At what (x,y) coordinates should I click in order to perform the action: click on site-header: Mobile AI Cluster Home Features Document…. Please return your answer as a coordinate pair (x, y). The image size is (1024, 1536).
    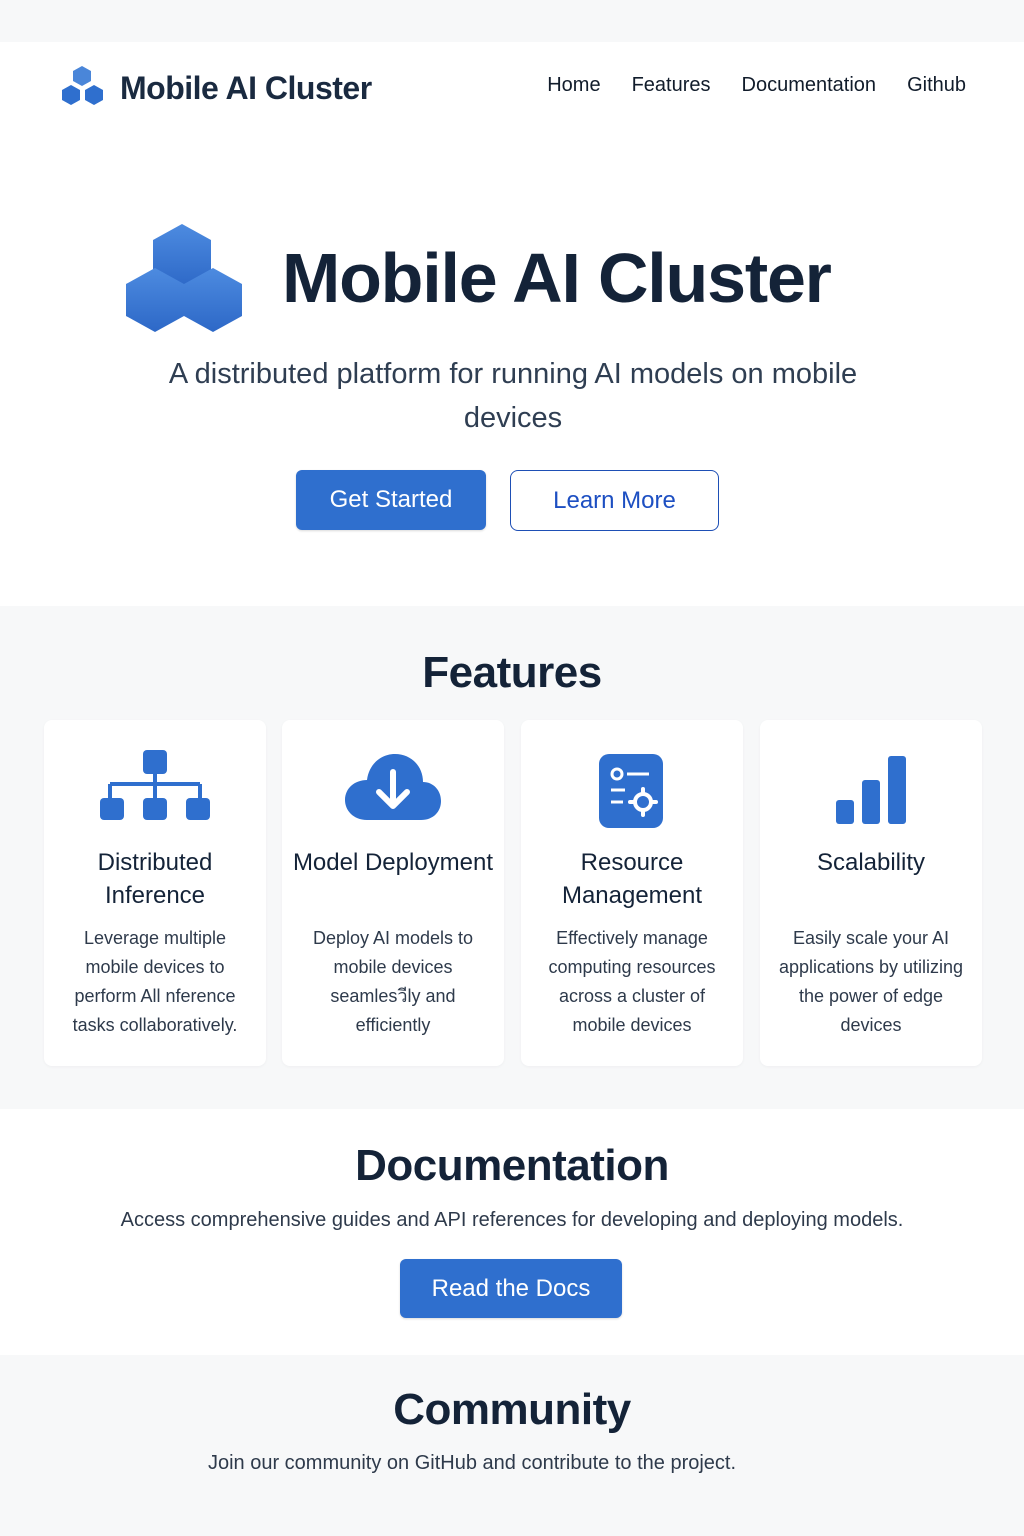
    Looking at the image, I should click on (512, 88).